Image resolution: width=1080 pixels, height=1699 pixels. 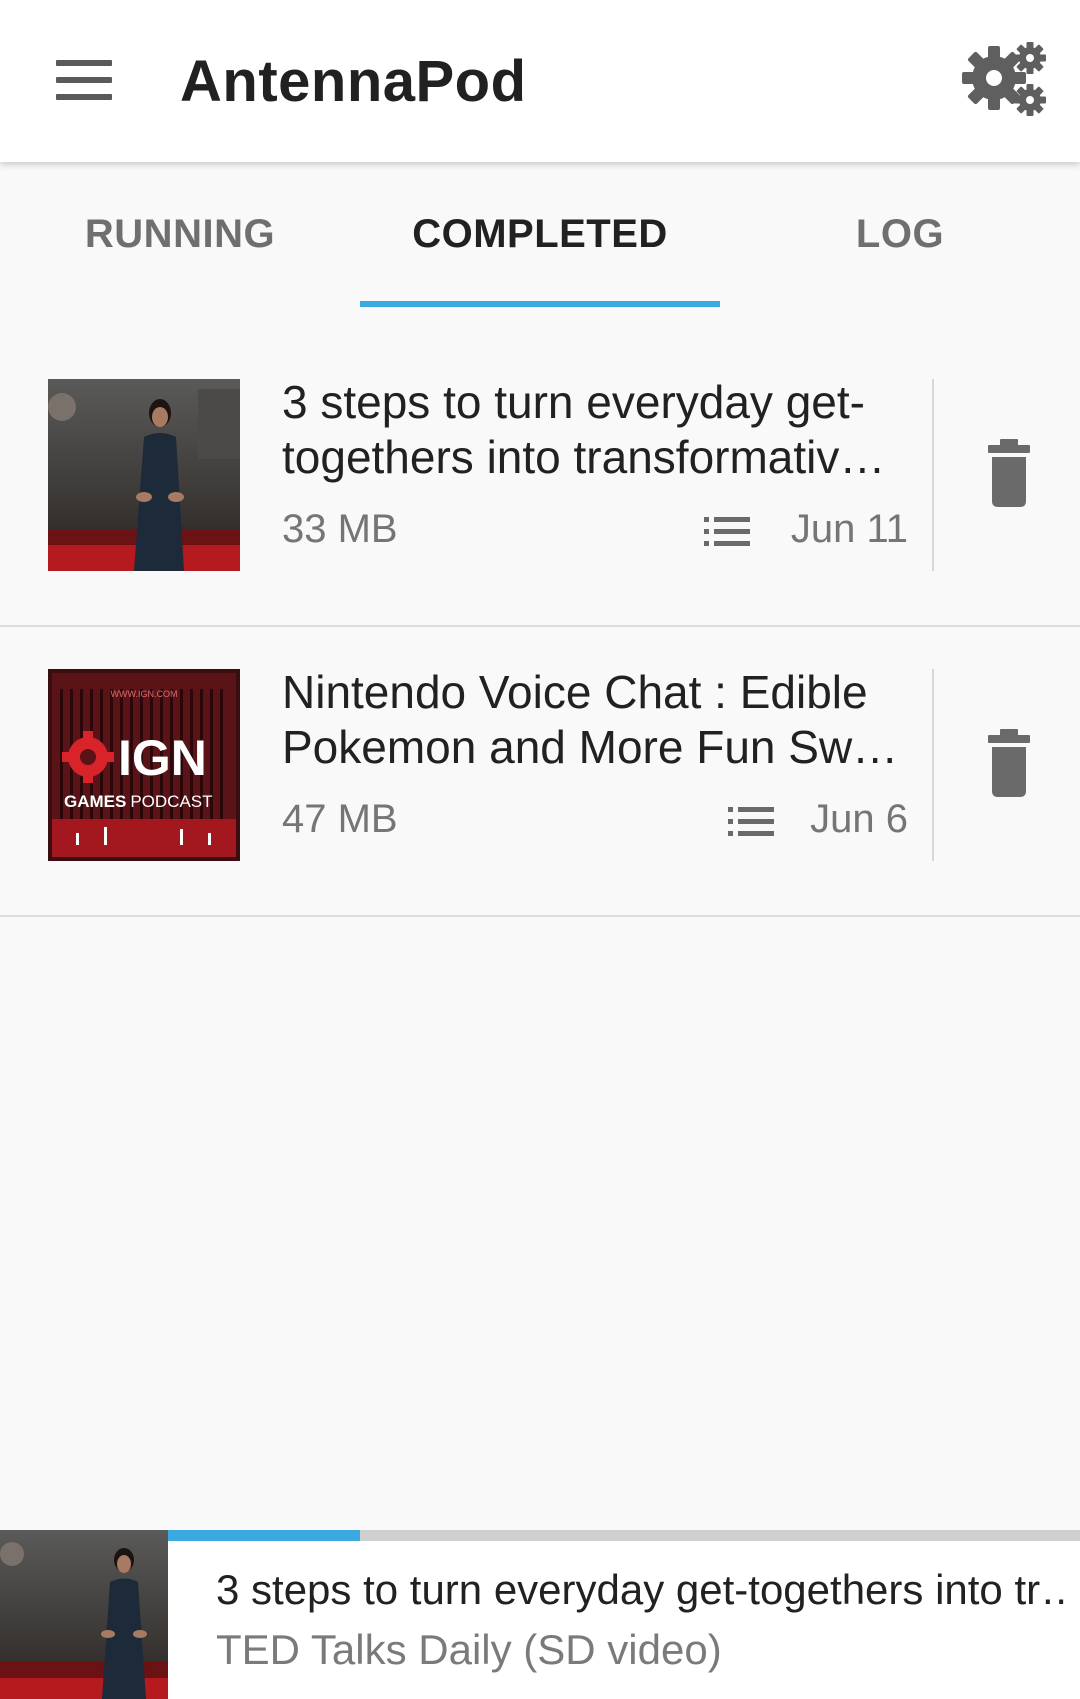 I want to click on tab-log: LOG, so click(x=900, y=242).